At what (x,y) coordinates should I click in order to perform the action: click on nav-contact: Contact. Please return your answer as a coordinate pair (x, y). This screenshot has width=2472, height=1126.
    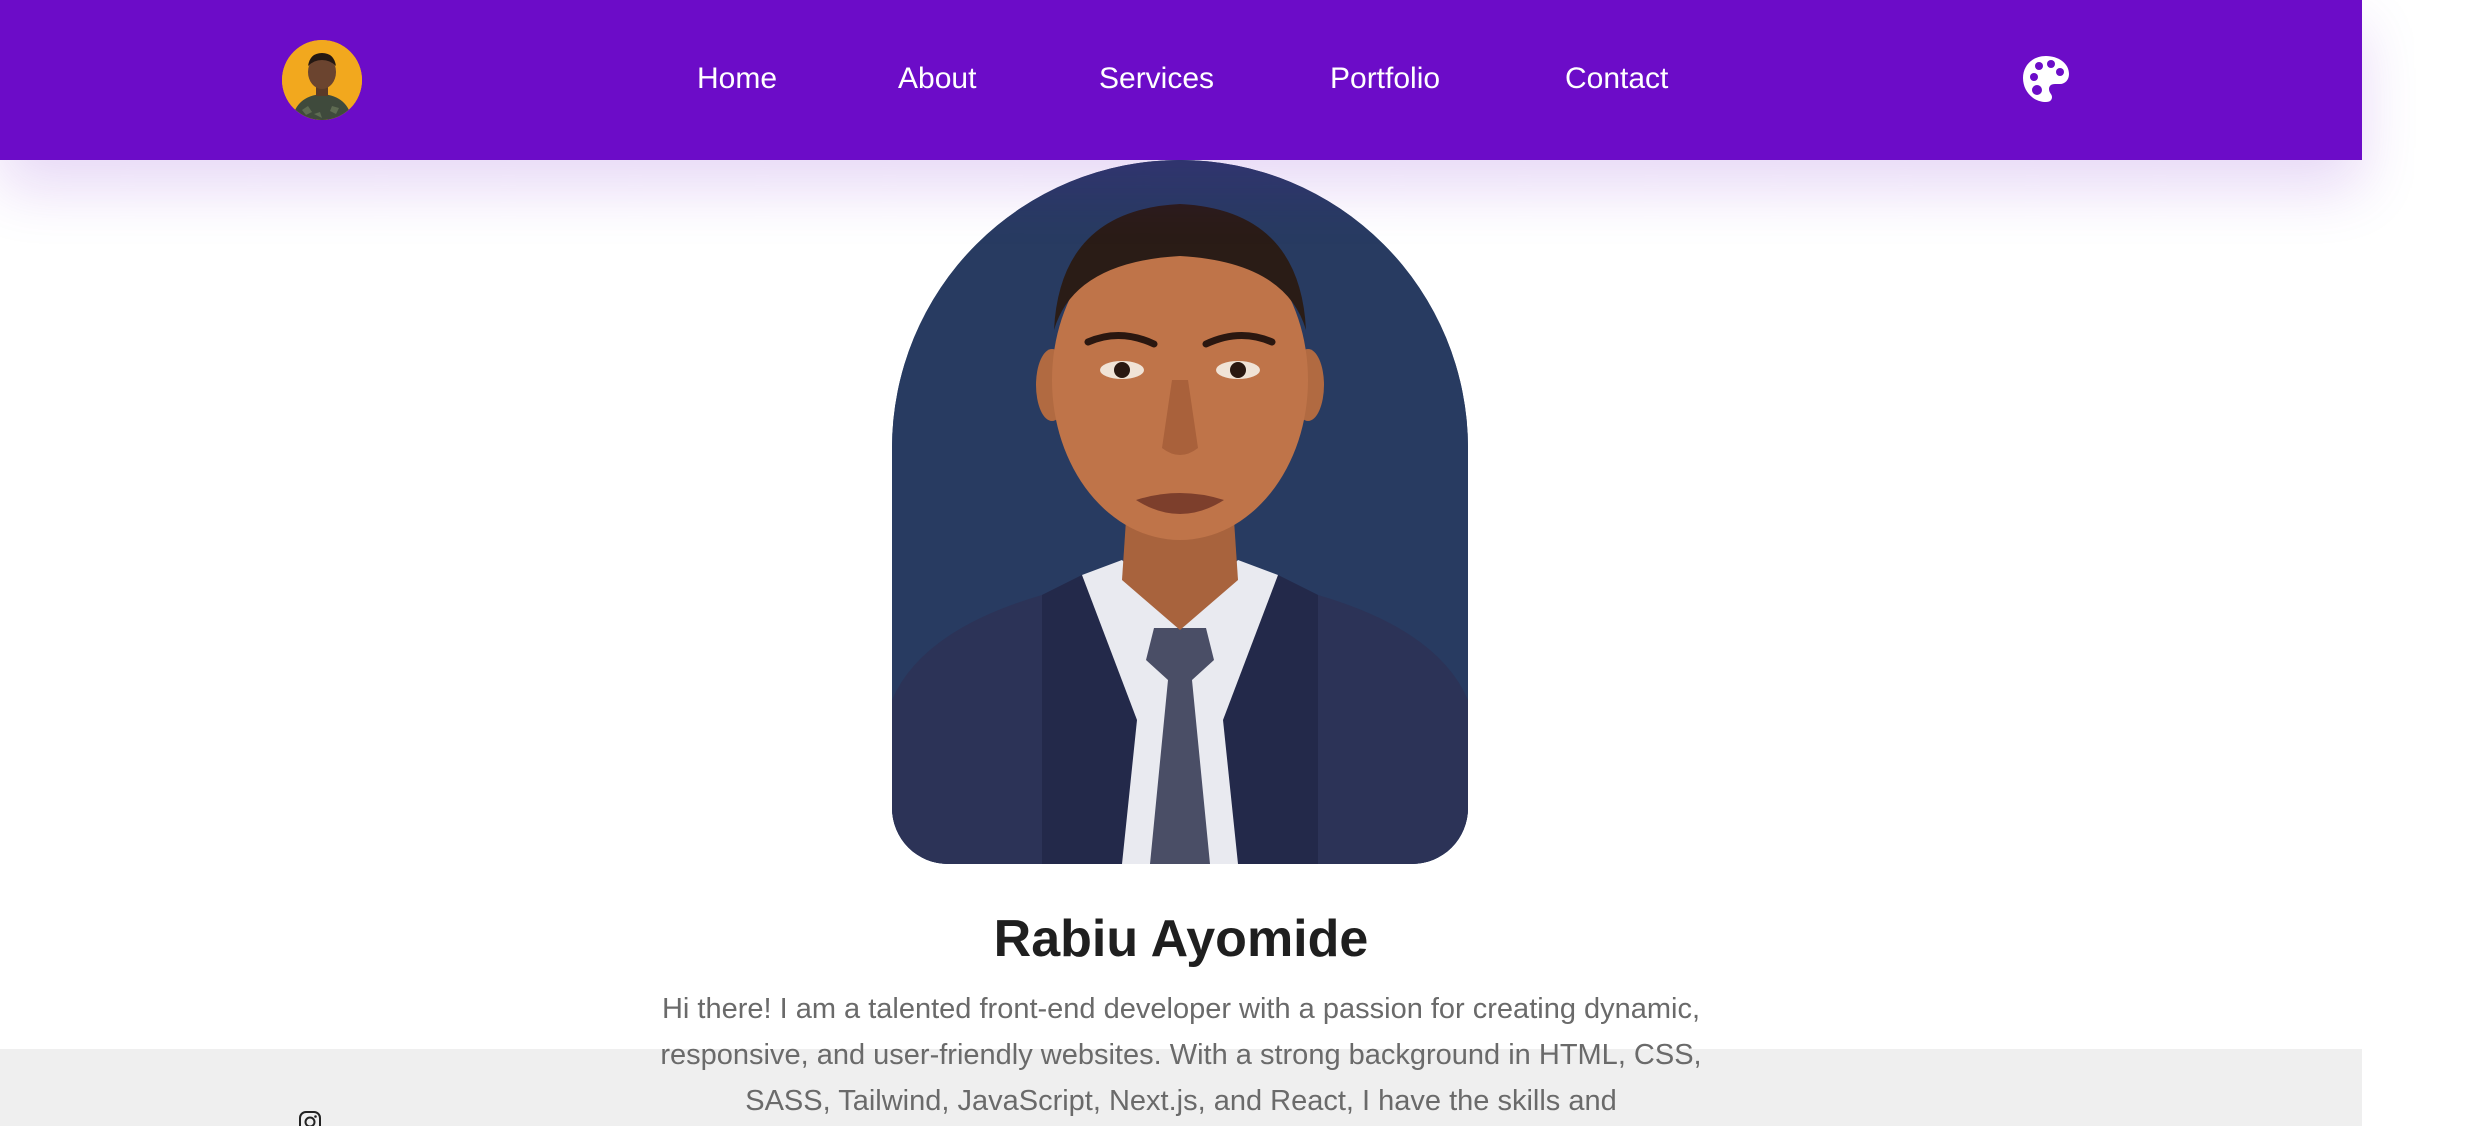
    Looking at the image, I should click on (1616, 79).